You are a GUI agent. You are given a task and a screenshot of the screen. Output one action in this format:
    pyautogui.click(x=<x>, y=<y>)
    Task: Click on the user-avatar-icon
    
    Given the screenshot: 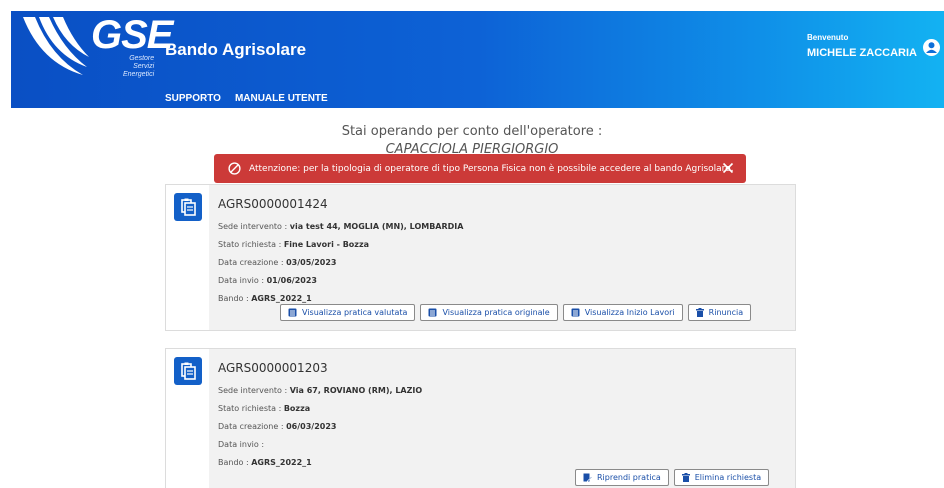 What is the action you would take?
    pyautogui.click(x=931, y=47)
    